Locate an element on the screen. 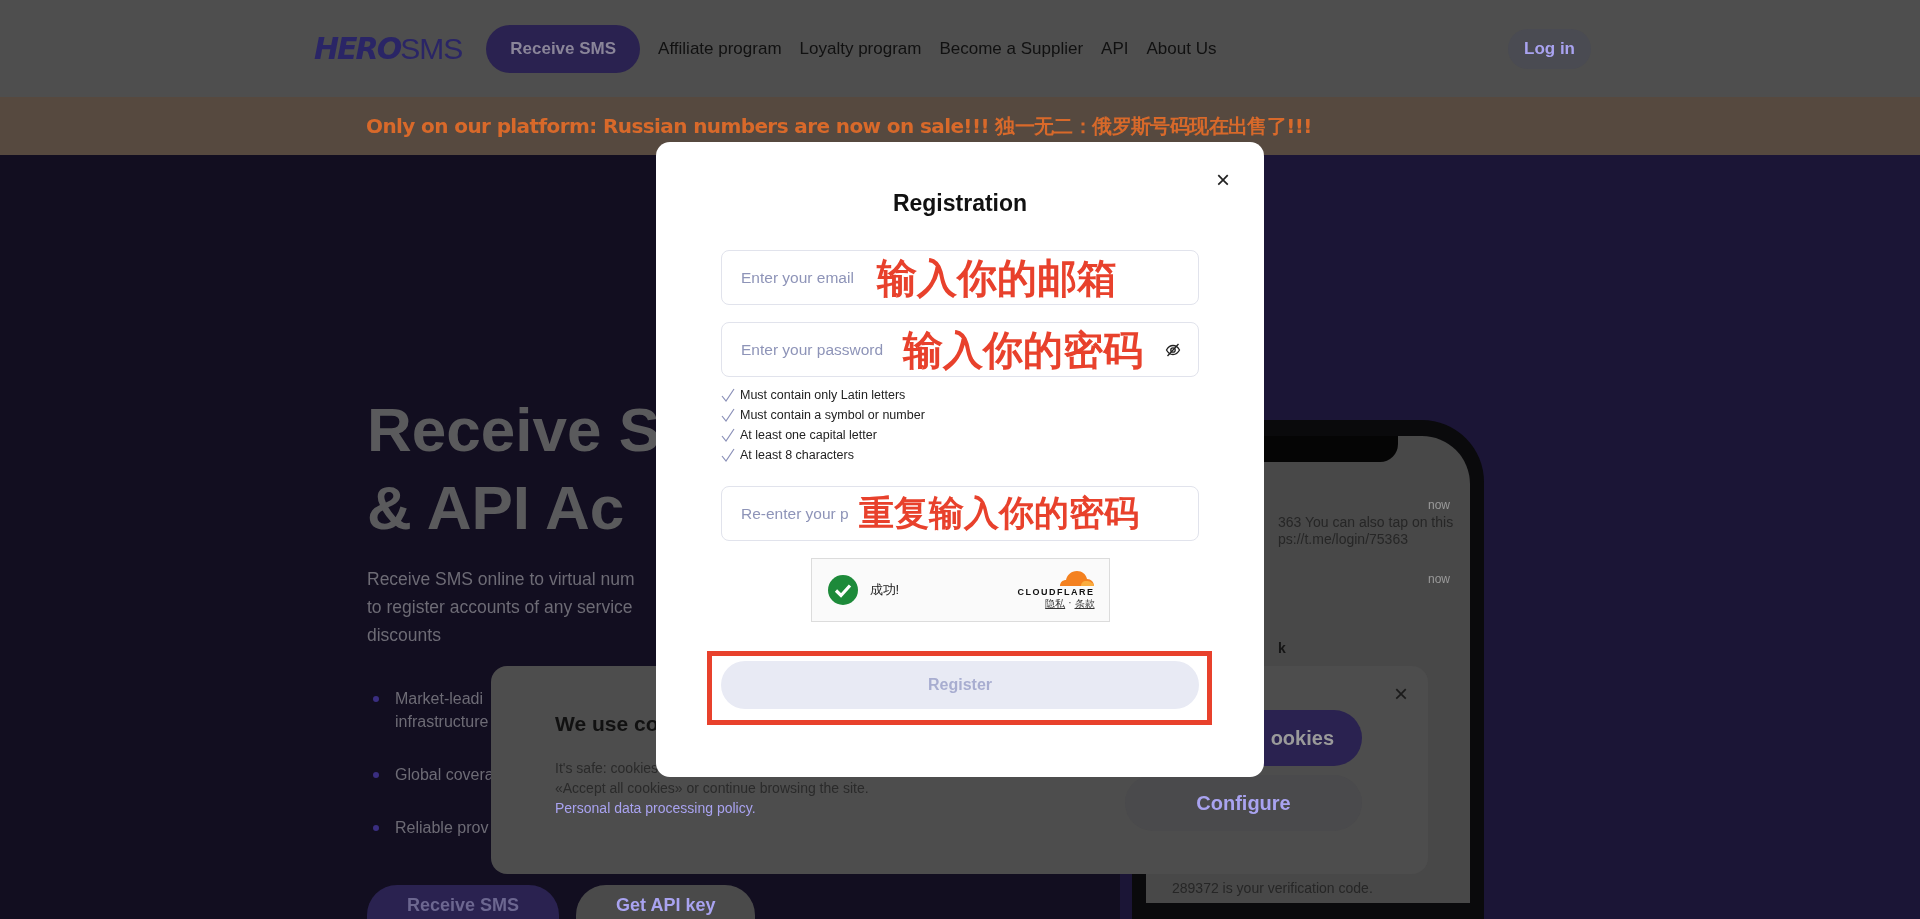 This screenshot has width=1920, height=919. cloudflare-wordmark: CLOUDFLARE is located at coordinates (1056, 592).